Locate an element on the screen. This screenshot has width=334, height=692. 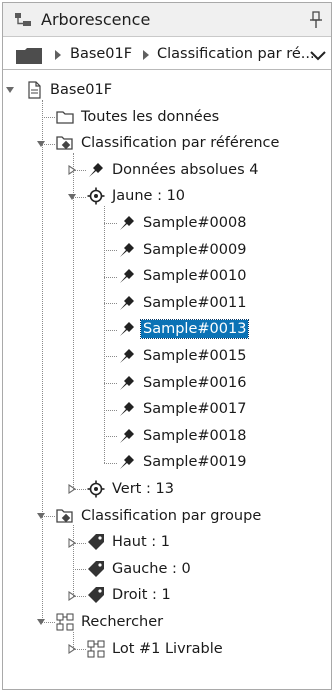
tree-item: Sample#0011 is located at coordinates (183, 303).